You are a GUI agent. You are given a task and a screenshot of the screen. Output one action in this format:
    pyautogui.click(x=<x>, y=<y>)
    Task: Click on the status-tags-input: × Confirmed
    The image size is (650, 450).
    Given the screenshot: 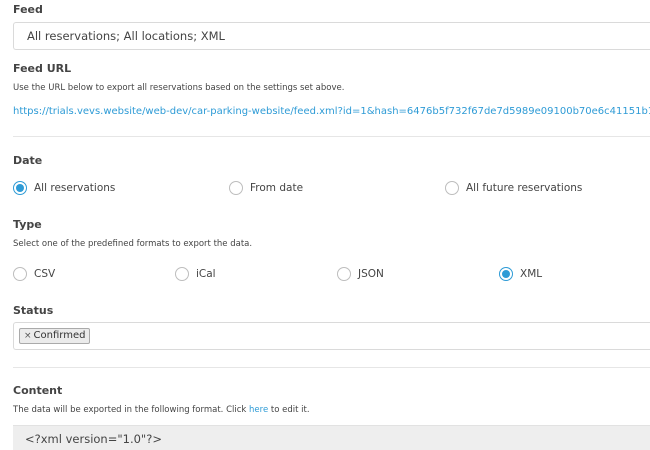 What is the action you would take?
    pyautogui.click(x=331, y=336)
    